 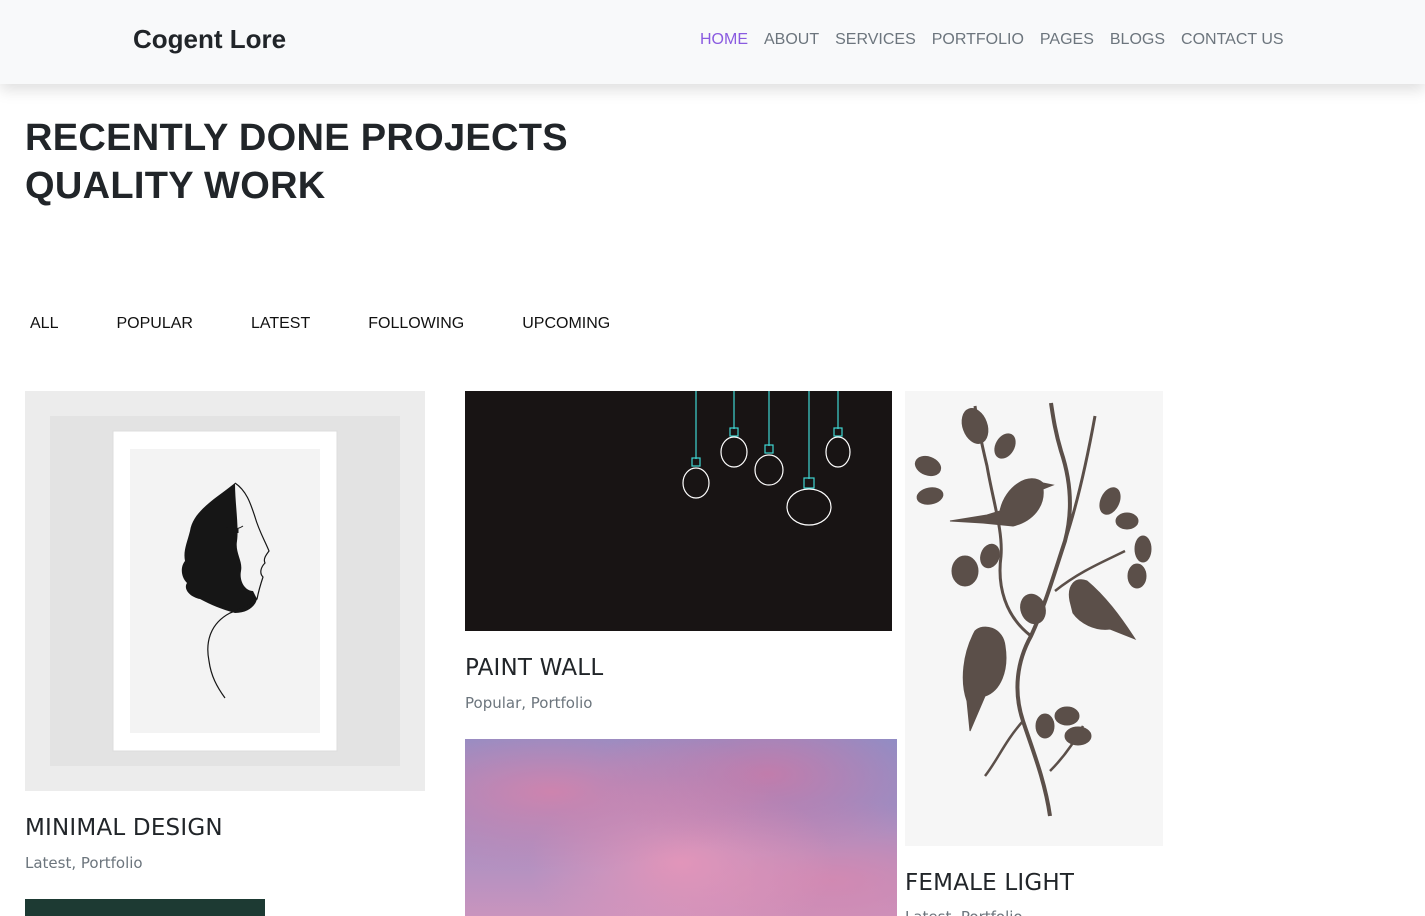 What do you see at coordinates (534, 668) in the screenshot?
I see `paint-wall-title: PAINT WALL` at bounding box center [534, 668].